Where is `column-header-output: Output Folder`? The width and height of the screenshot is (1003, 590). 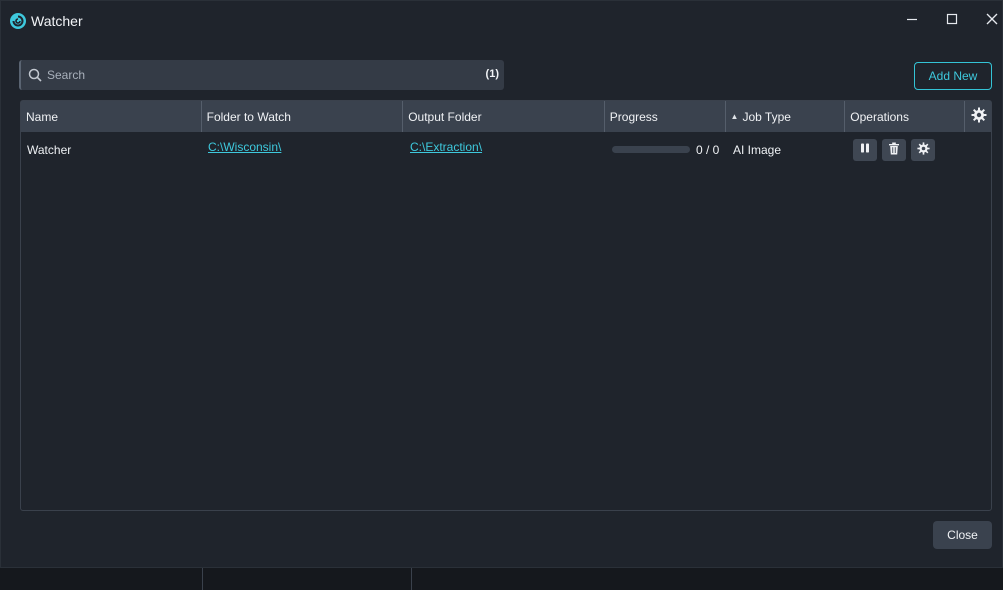 column-header-output: Output Folder is located at coordinates (504, 116).